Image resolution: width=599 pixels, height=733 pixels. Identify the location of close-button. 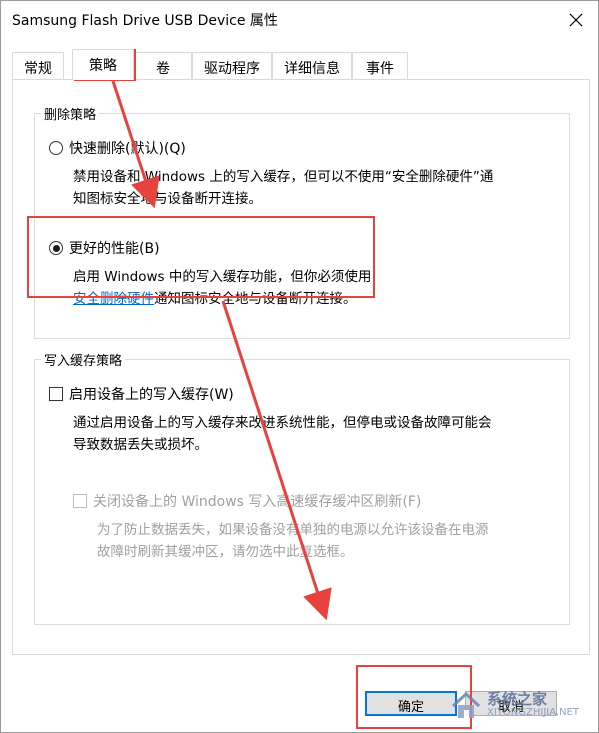
(576, 20).